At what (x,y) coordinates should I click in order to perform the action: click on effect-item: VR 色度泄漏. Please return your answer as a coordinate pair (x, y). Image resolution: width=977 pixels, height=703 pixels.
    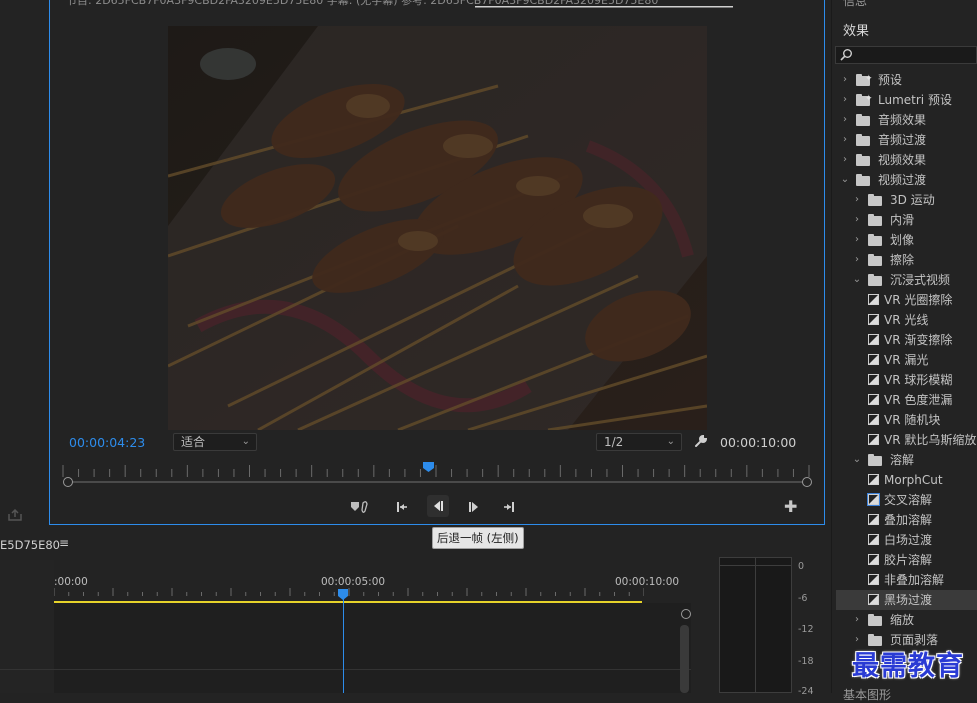
    Looking at the image, I should click on (906, 400).